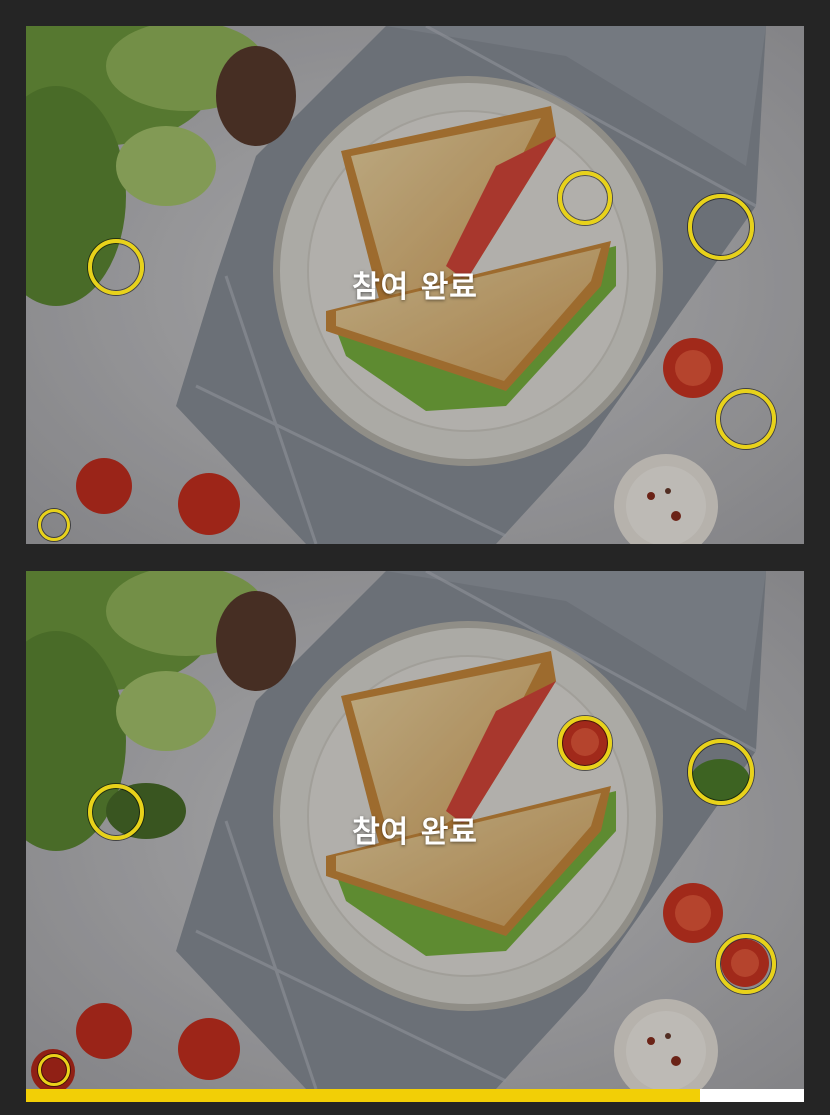  I want to click on progress-bar, so click(415, 1095).